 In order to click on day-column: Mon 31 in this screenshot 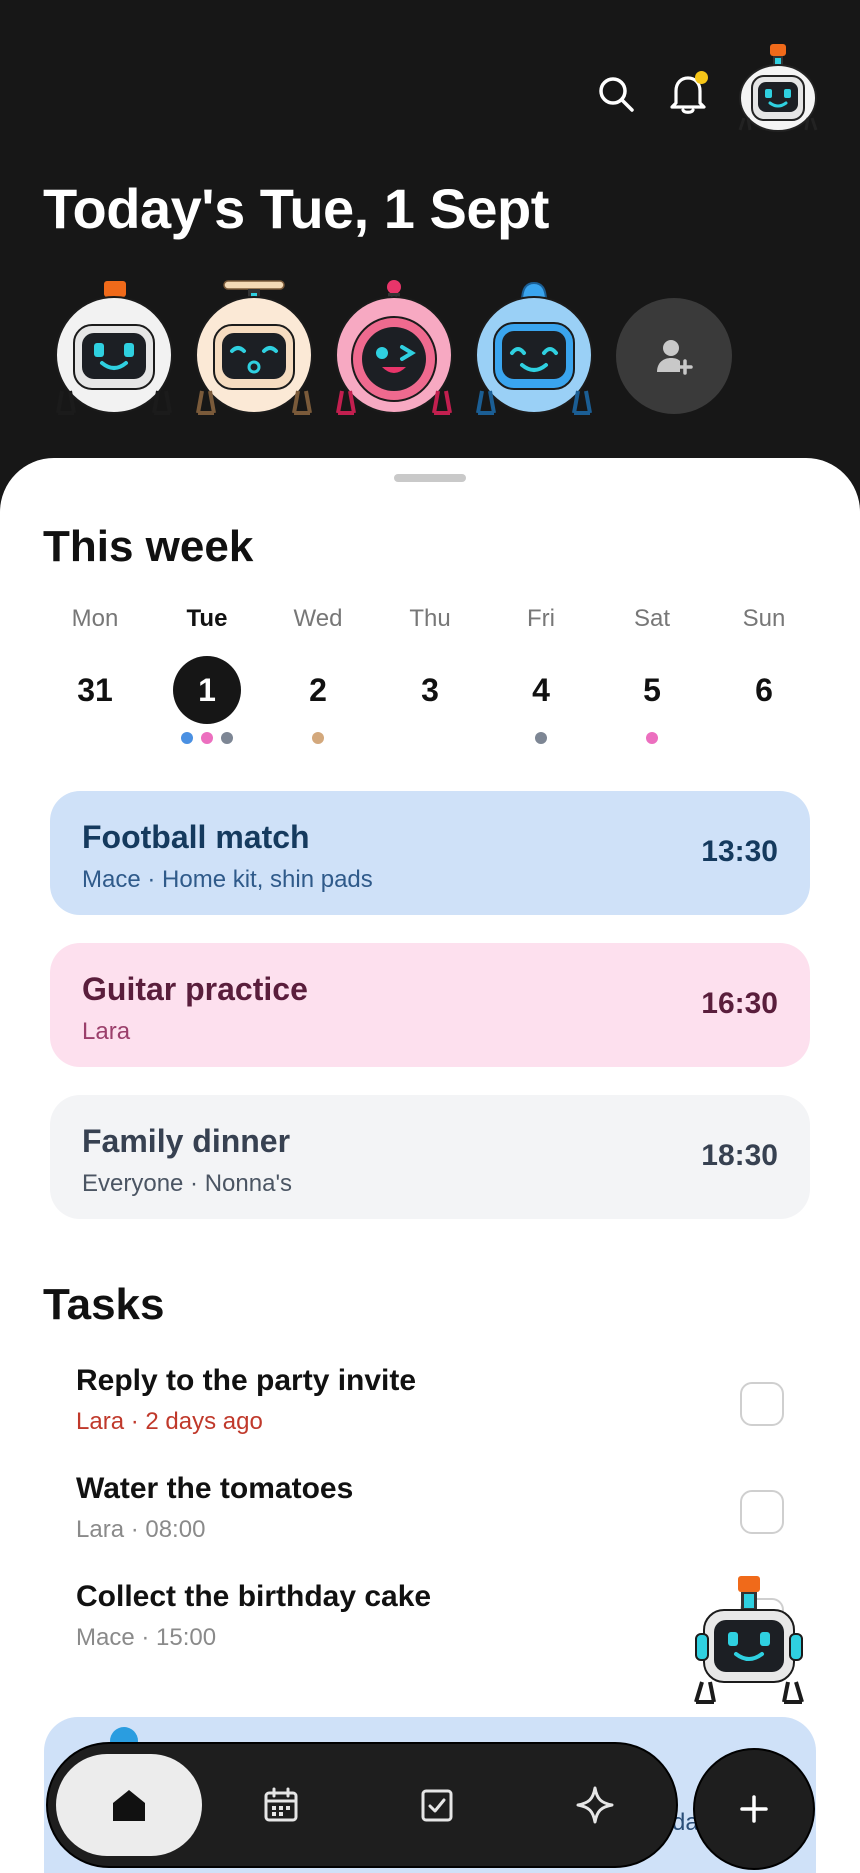, I will do `click(95, 674)`.